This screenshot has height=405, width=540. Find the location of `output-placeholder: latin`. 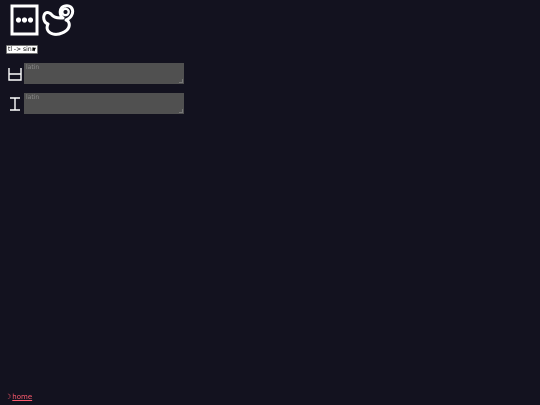

output-placeholder: latin is located at coordinates (33, 97).